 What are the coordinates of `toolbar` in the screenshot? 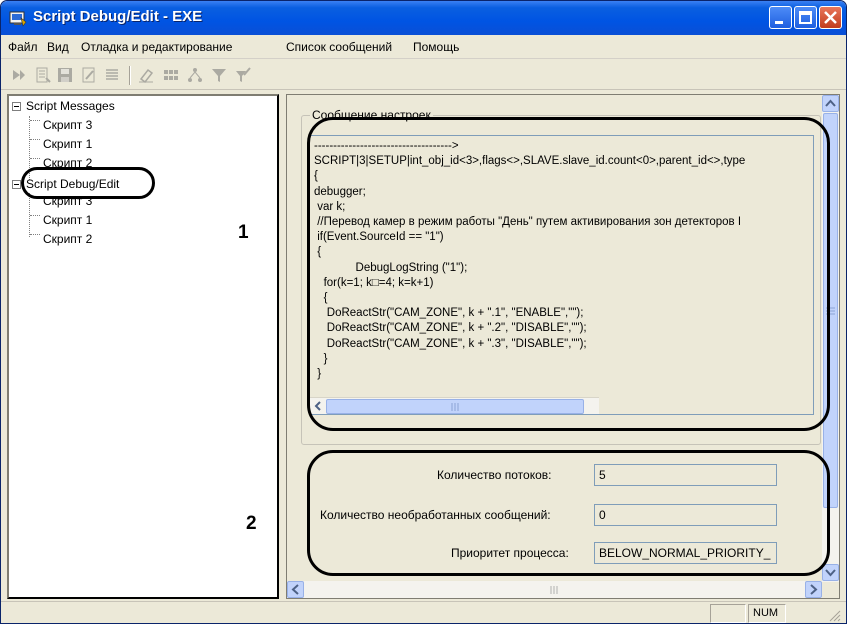 It's located at (423, 75).